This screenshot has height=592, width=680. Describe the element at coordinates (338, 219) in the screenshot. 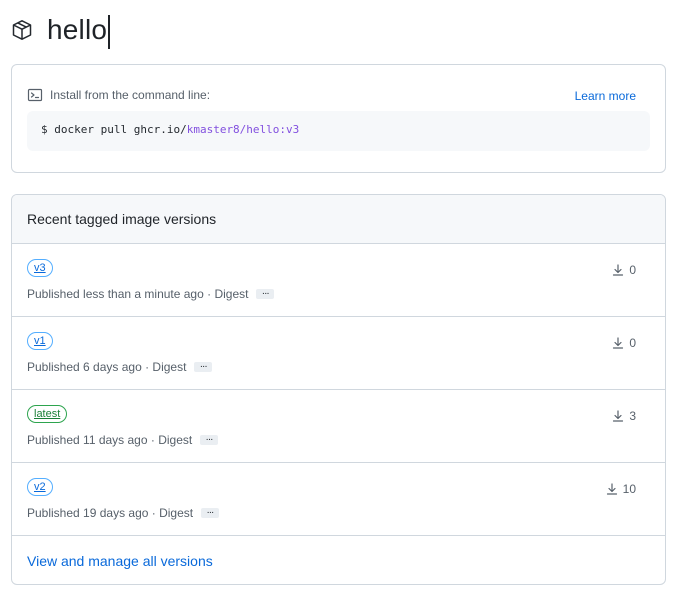

I see `versions-header: Recent tagged image versions` at that location.